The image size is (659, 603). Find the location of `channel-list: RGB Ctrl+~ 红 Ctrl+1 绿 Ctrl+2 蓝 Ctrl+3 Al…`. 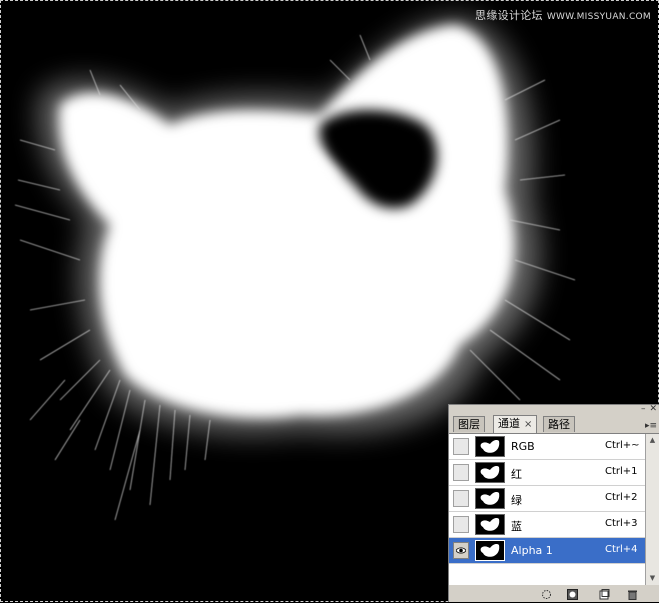

channel-list: RGB Ctrl+~ 红 Ctrl+1 绿 Ctrl+2 蓝 Ctrl+3 Al… is located at coordinates (547, 509).